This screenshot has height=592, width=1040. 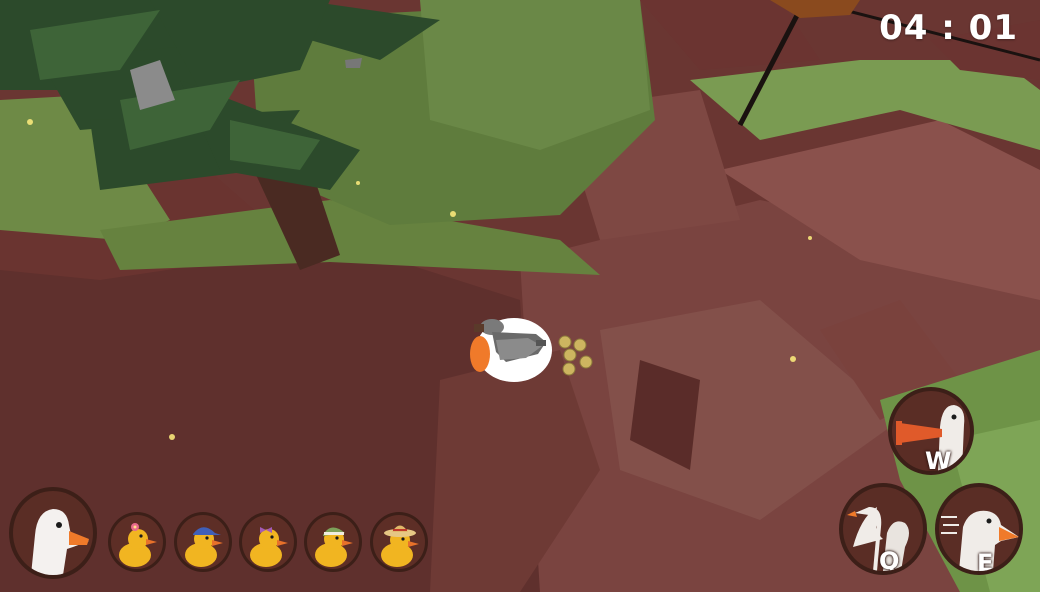 What do you see at coordinates (931, 431) in the screenshot?
I see `ability-honk-button: W` at bounding box center [931, 431].